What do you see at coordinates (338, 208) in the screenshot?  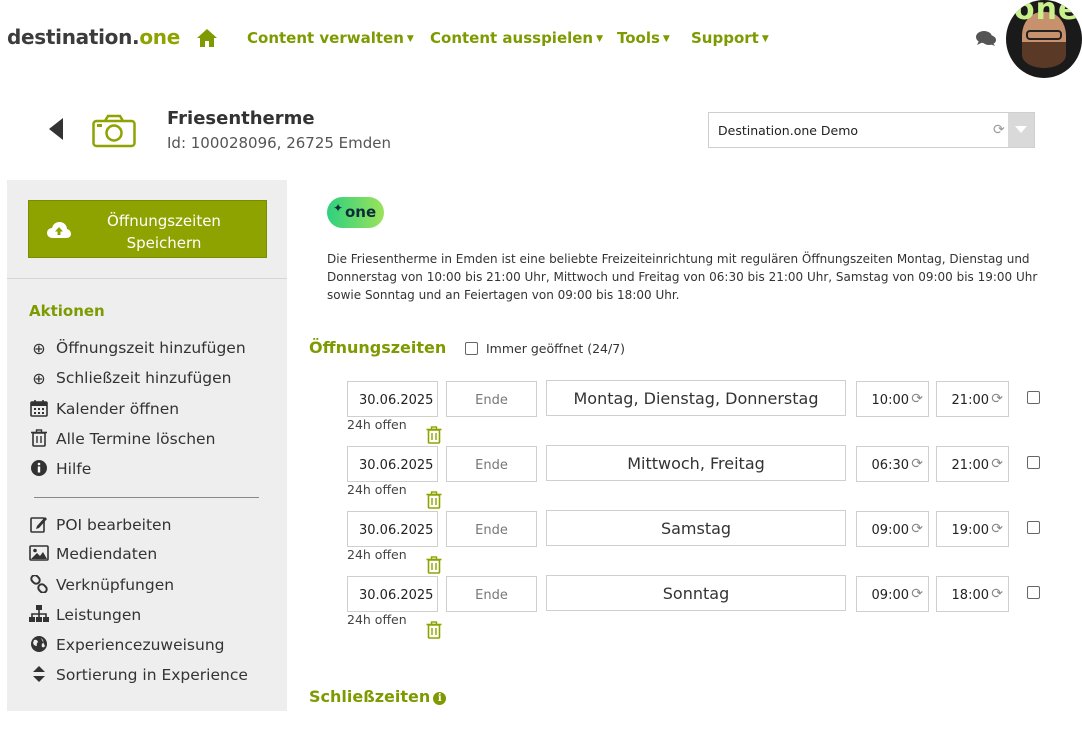 I see `sparkle-icon: ✦` at bounding box center [338, 208].